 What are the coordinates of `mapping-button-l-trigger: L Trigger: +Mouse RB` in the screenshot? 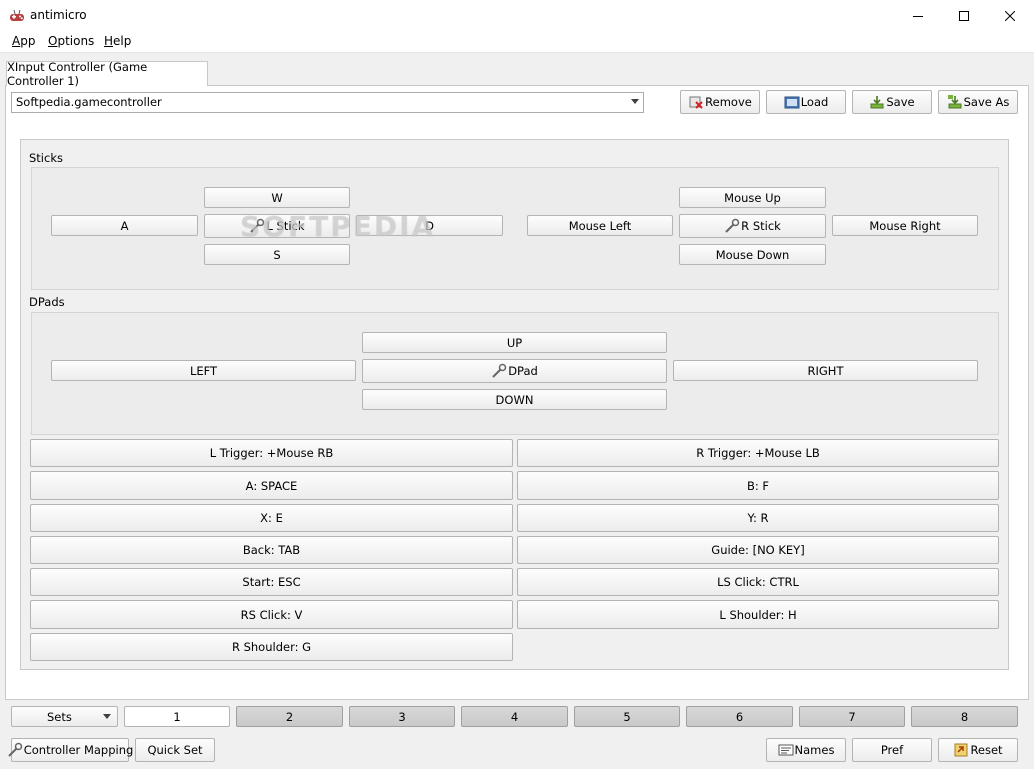 It's located at (271, 453).